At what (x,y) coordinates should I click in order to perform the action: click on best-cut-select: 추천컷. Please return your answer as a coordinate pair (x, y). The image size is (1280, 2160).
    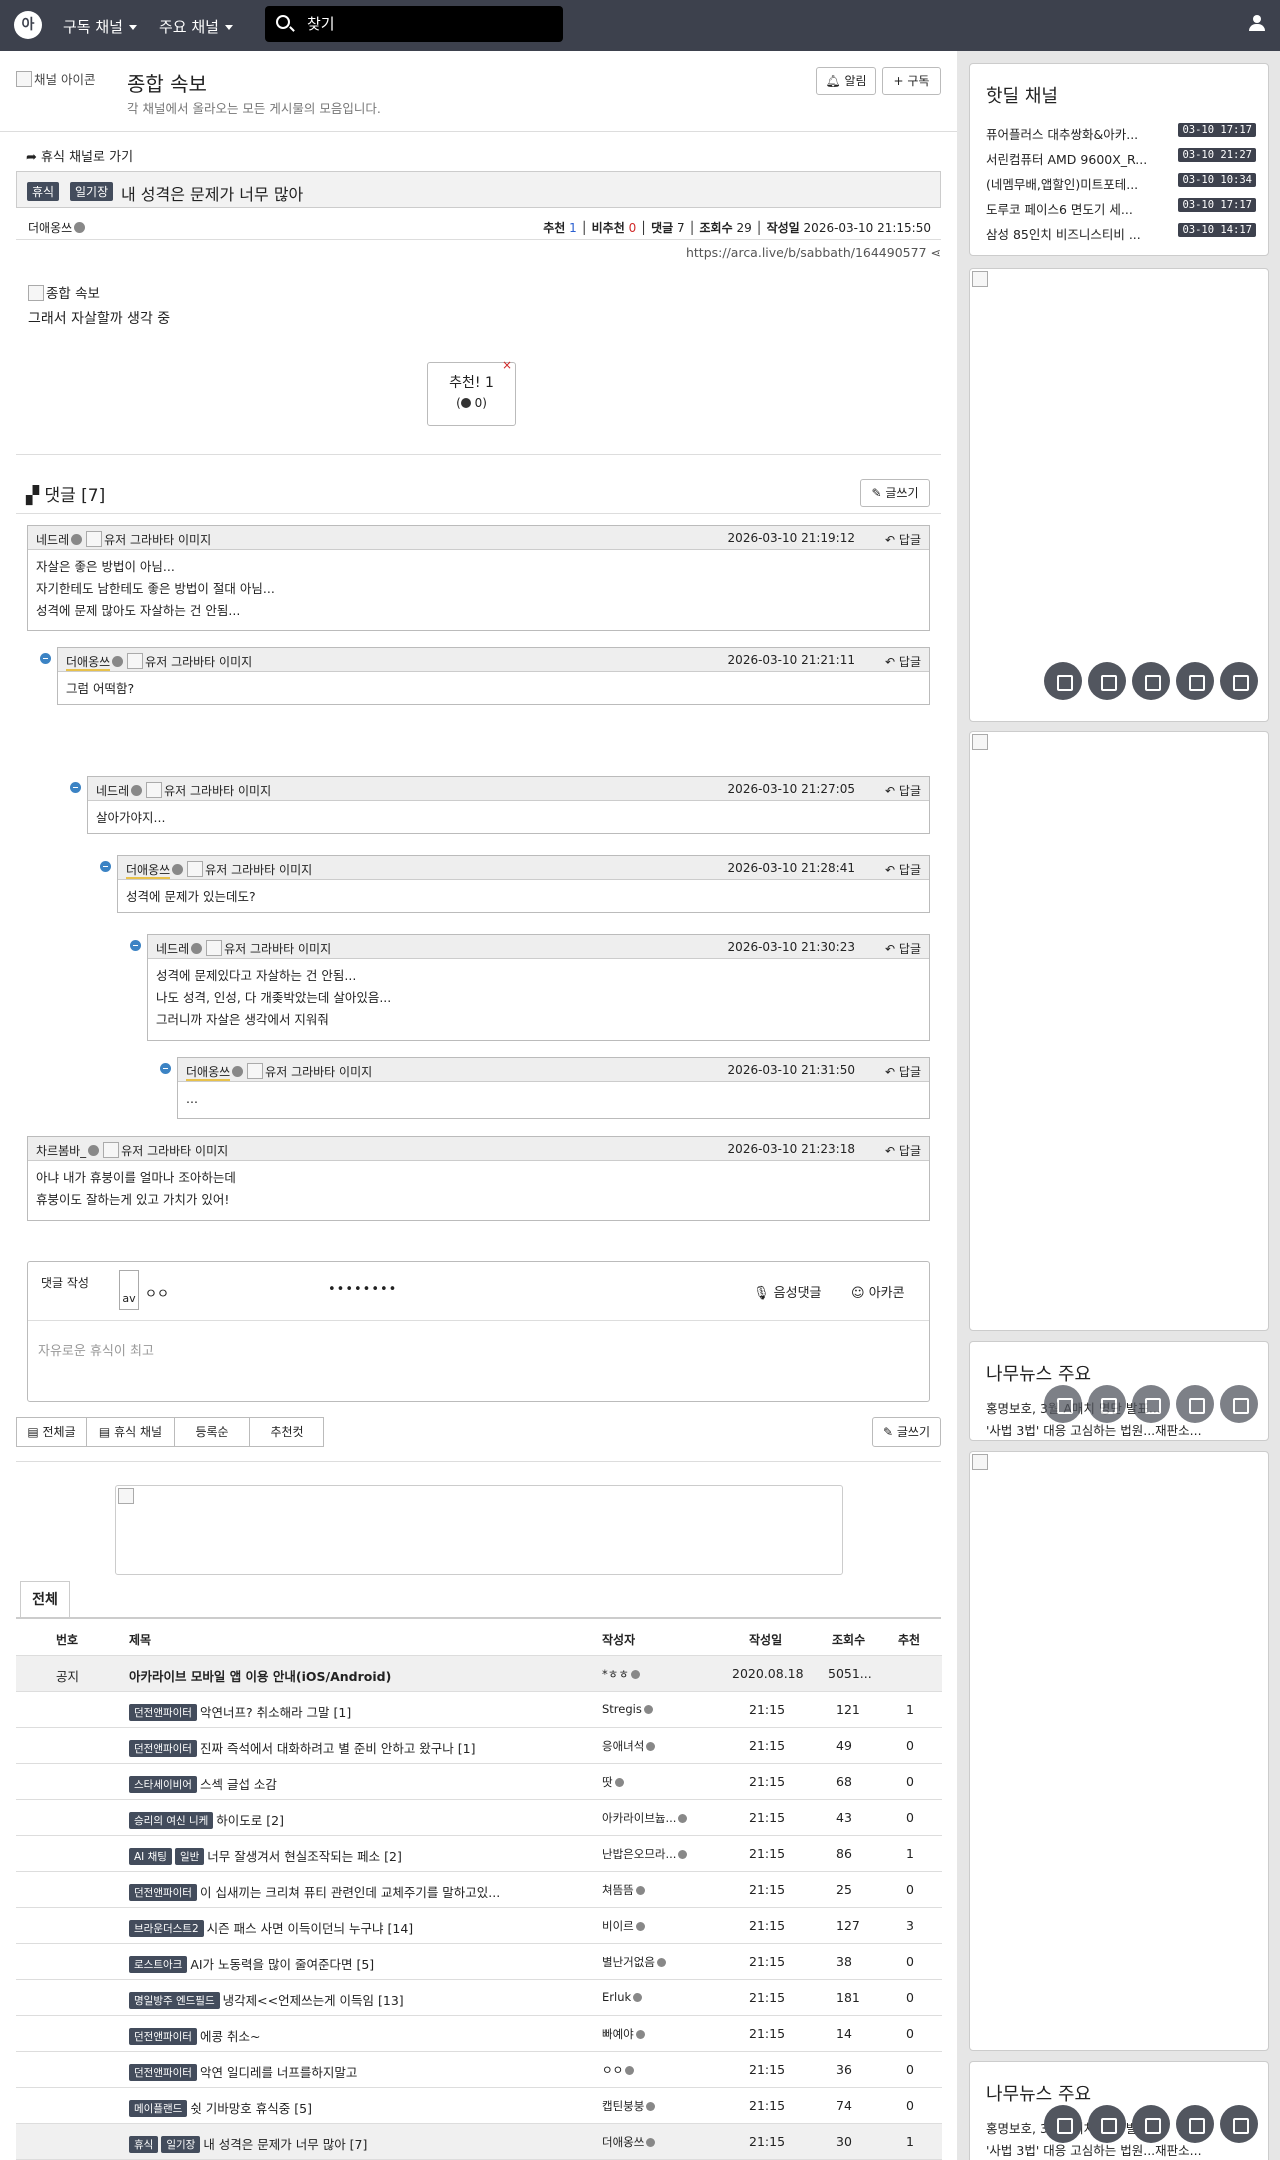
    Looking at the image, I should click on (287, 1432).